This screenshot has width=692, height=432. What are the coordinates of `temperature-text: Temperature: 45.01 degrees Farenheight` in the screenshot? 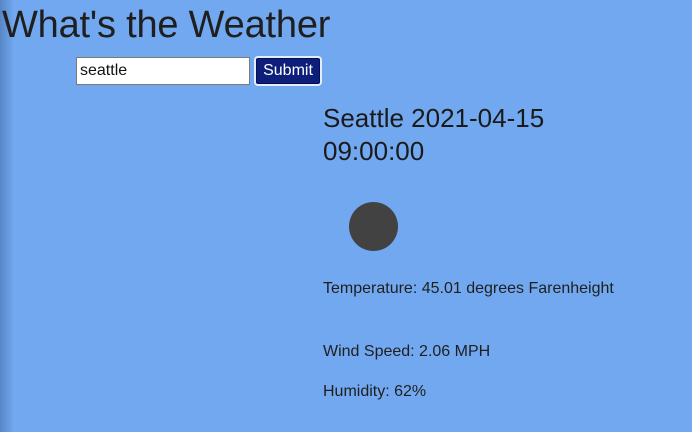 It's located at (468, 288).